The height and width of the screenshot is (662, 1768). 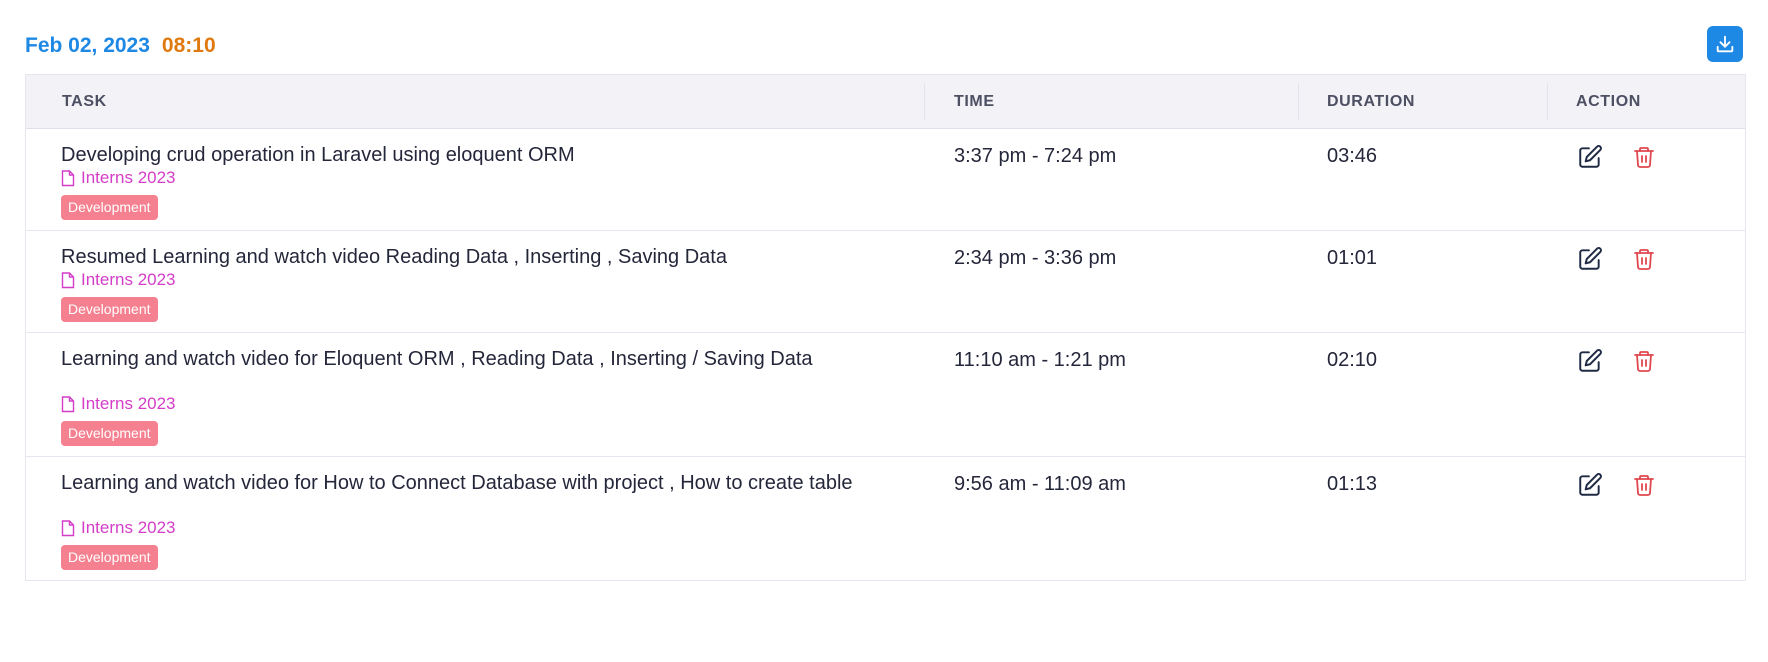 What do you see at coordinates (87, 45) in the screenshot?
I see `day-date: Feb 02, 2023` at bounding box center [87, 45].